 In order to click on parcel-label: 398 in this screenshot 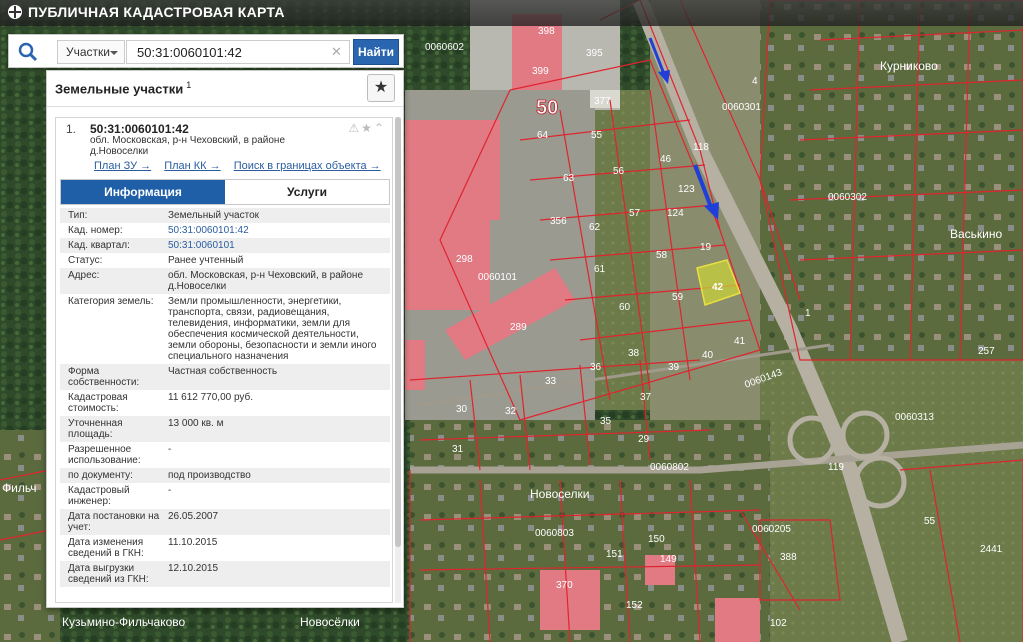, I will do `click(546, 31)`.